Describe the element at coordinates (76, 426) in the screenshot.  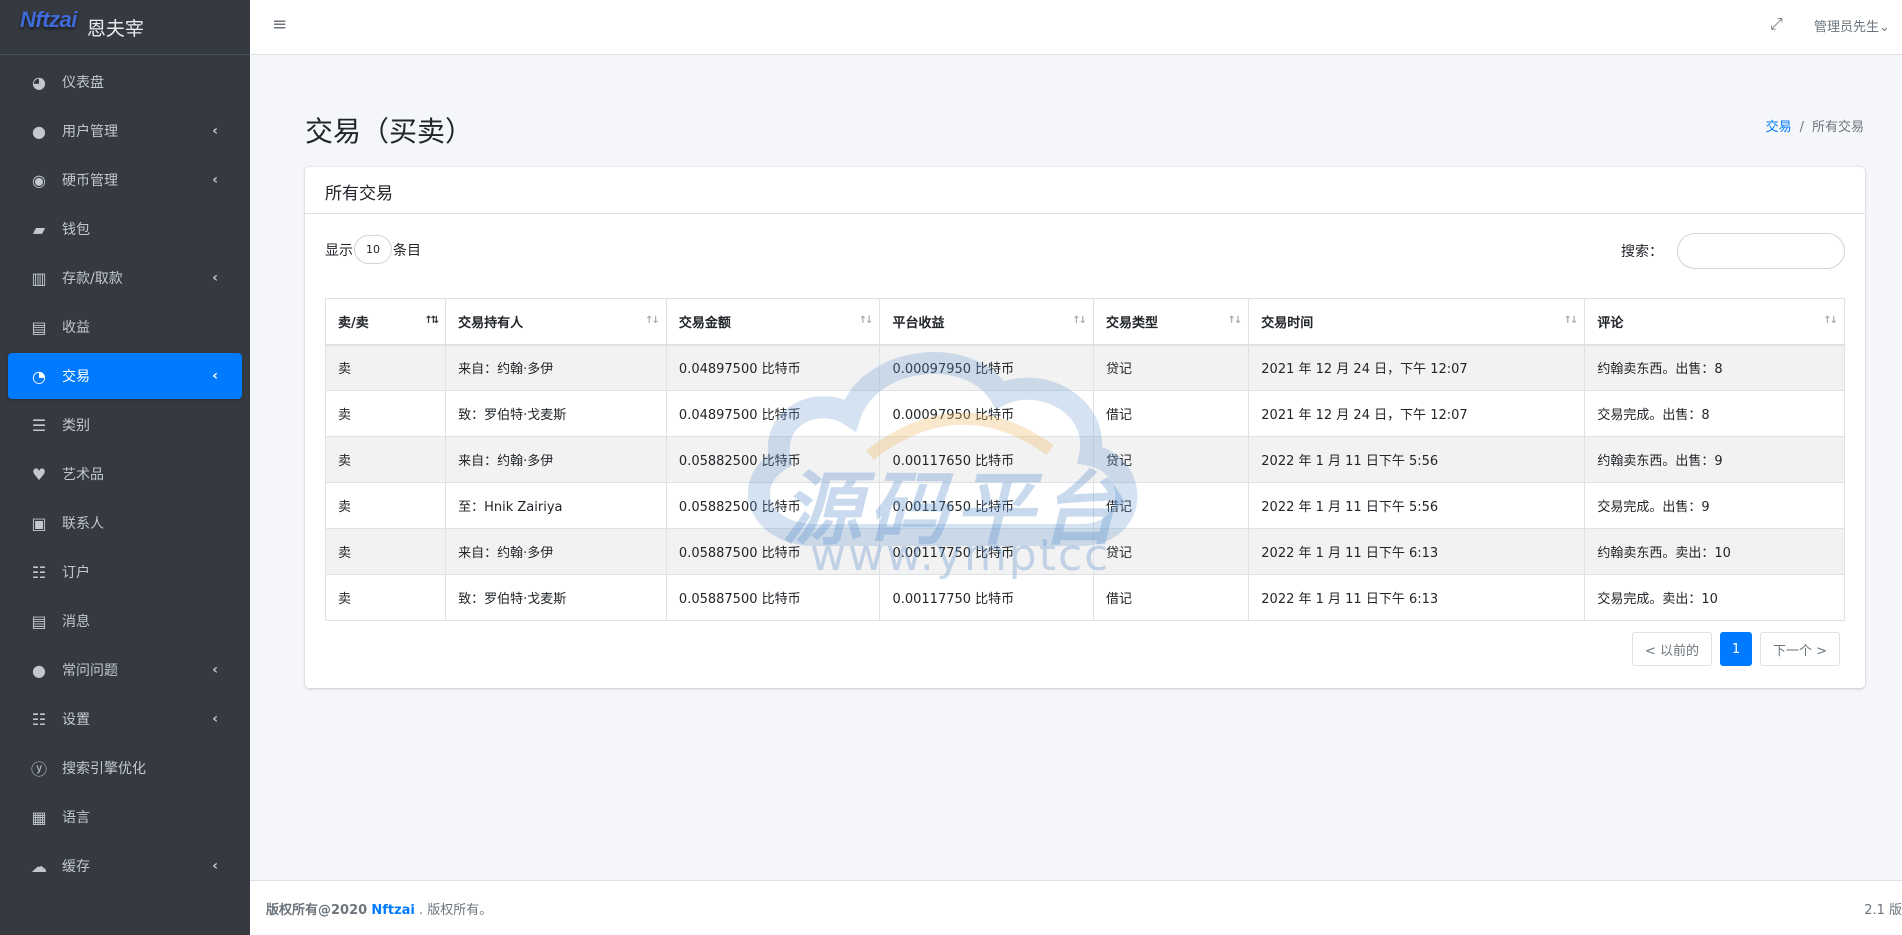
I see `sidebar-item-label: 类别` at that location.